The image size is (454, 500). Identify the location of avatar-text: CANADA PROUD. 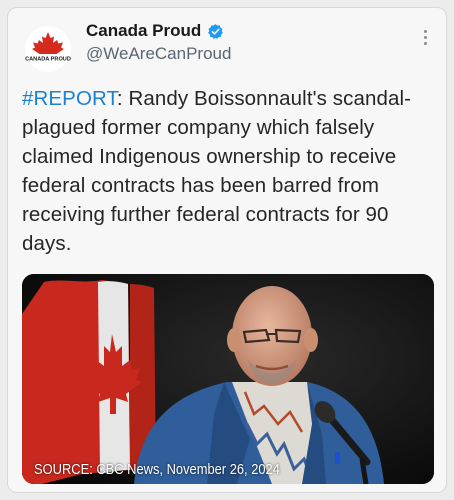
(48, 60).